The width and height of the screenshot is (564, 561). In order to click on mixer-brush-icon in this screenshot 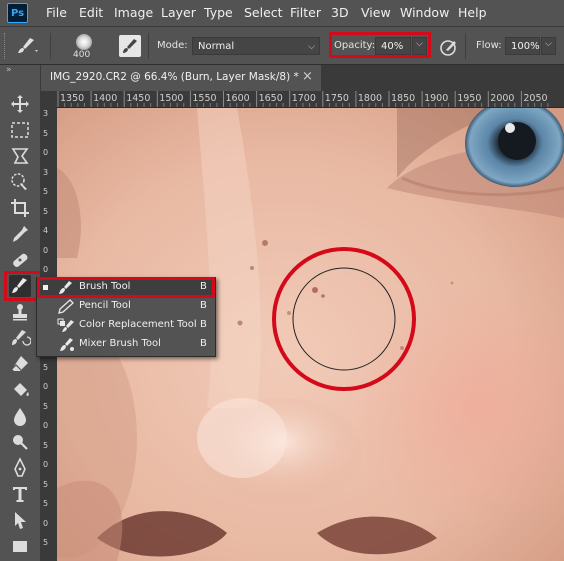, I will do `click(67, 344)`.